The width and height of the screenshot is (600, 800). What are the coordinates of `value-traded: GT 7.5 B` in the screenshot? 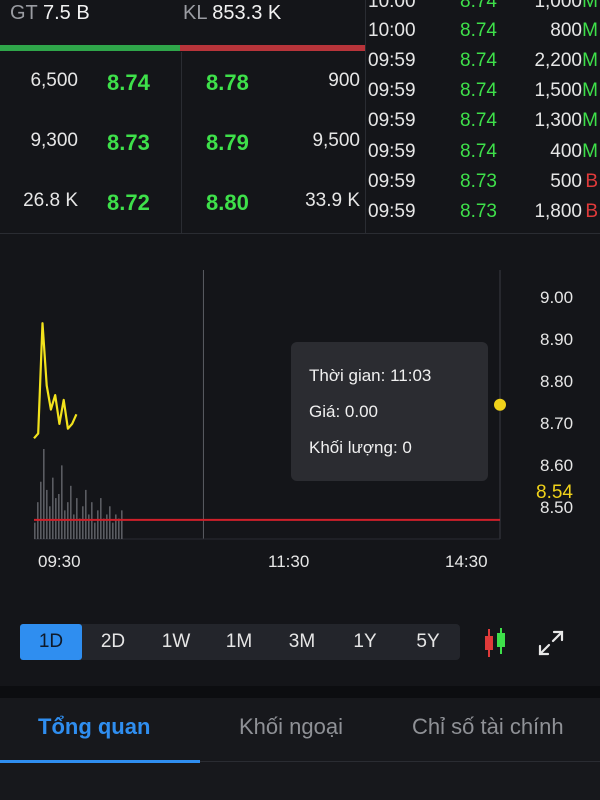 It's located at (50, 13).